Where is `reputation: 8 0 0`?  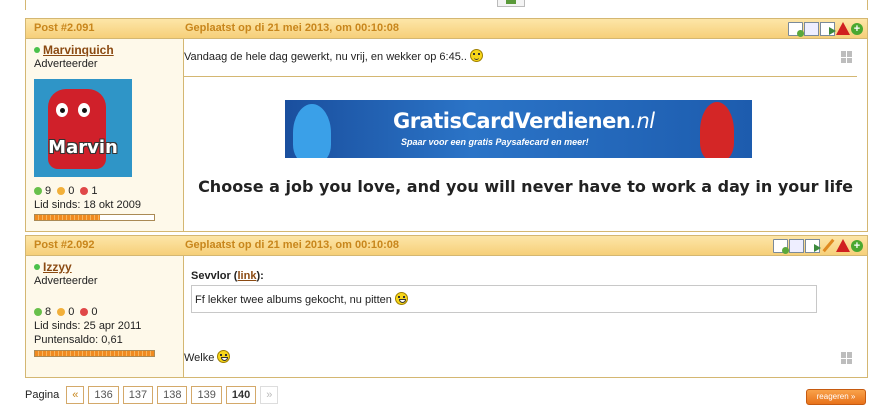
reputation: 8 0 0 is located at coordinates (66, 312).